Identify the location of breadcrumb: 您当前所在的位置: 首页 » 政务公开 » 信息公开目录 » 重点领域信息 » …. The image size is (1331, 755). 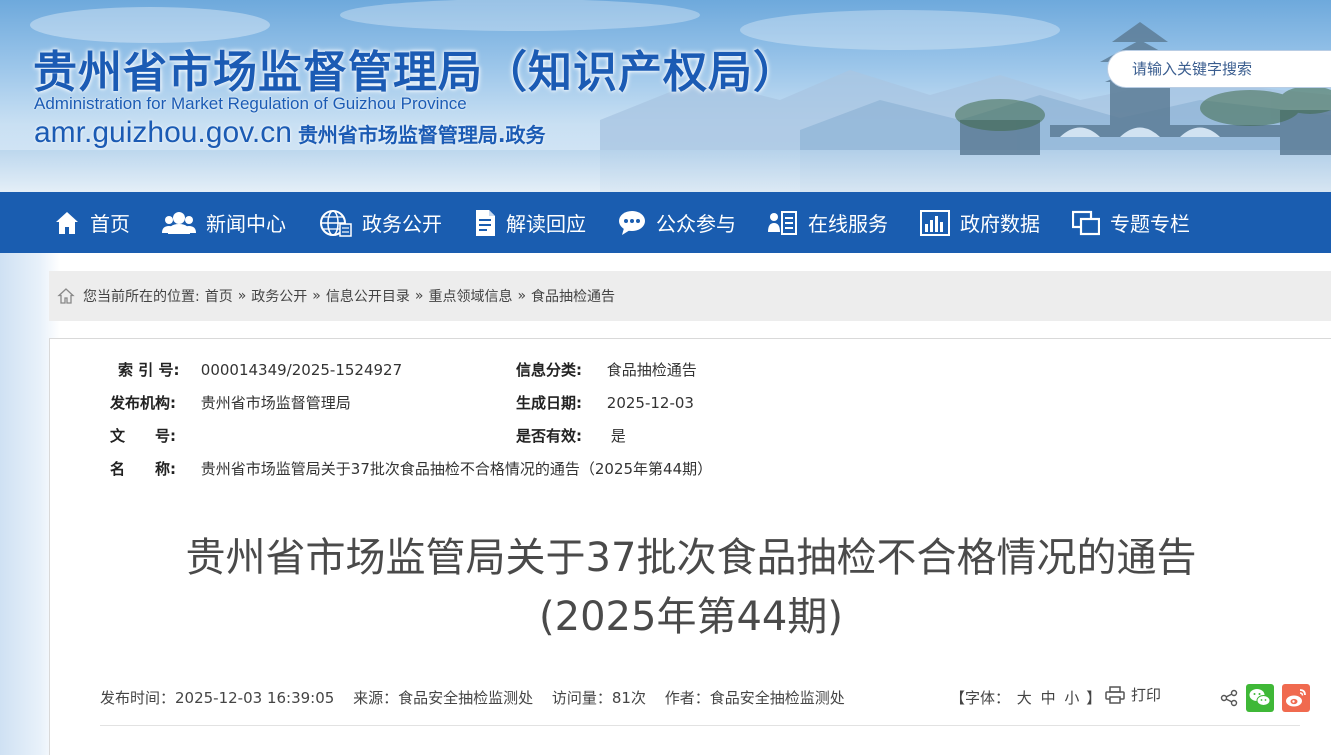
(690, 296).